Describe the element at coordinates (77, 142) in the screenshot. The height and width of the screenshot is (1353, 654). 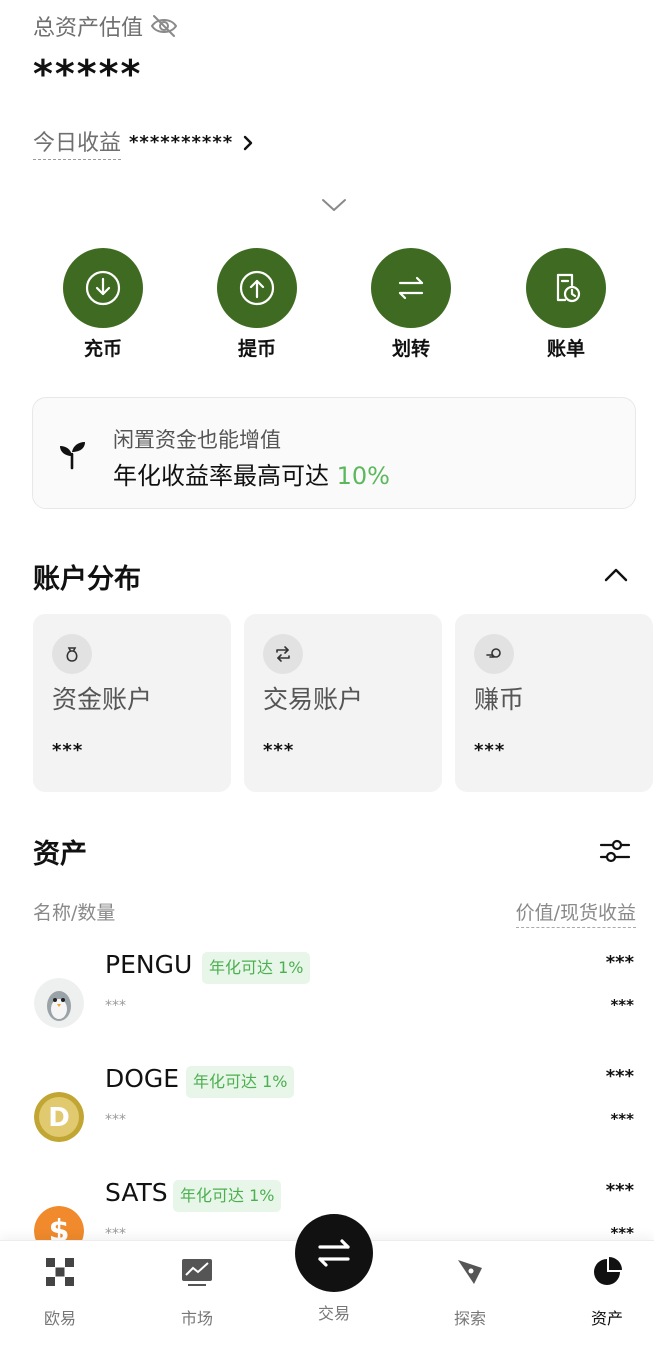
I see `today-earnings-label: 今日收益` at that location.